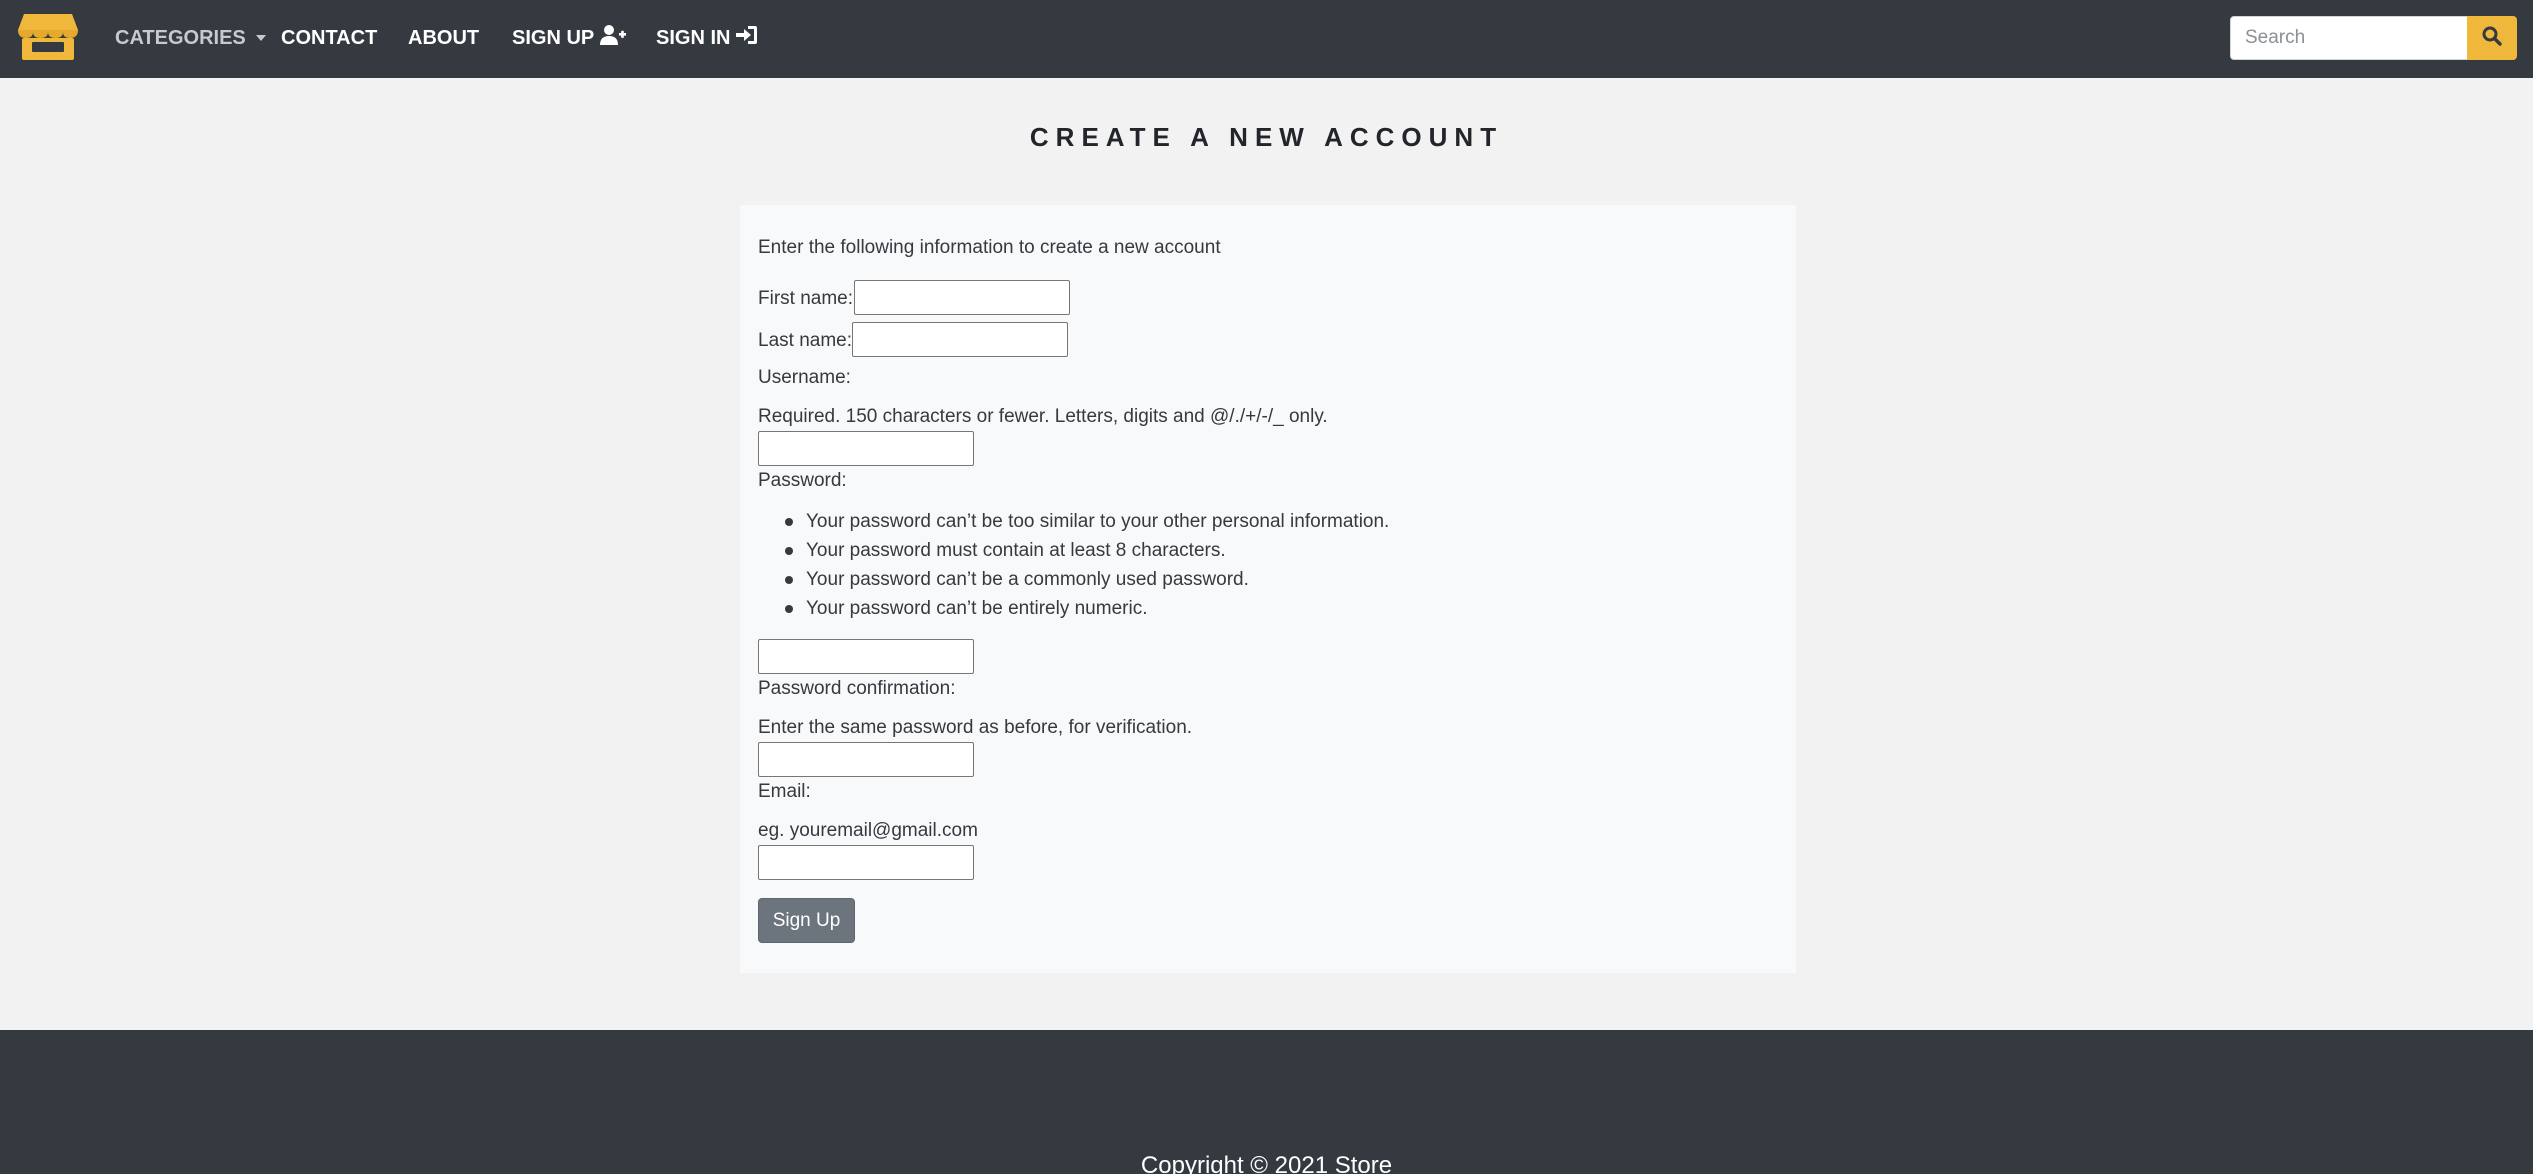 This screenshot has height=1174, width=2533. What do you see at coordinates (805, 340) in the screenshot?
I see `last-name-label: Last name:` at bounding box center [805, 340].